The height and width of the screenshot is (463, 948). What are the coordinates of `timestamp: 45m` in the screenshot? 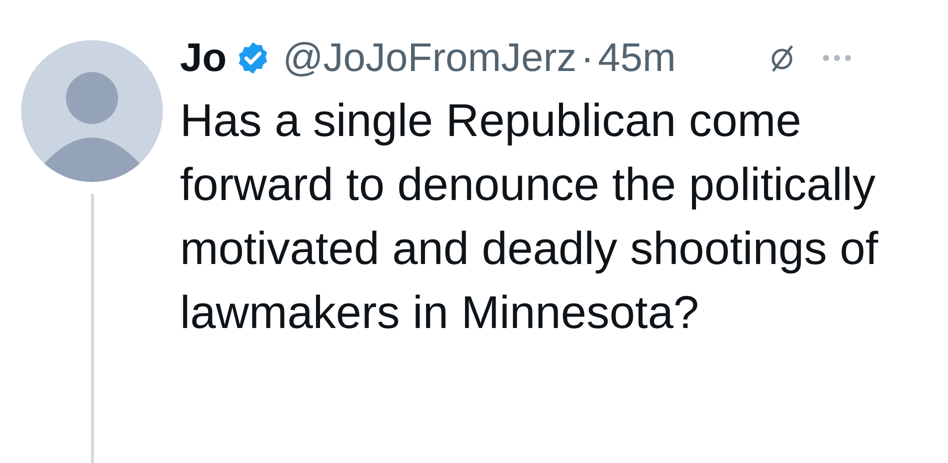 It's located at (637, 58).